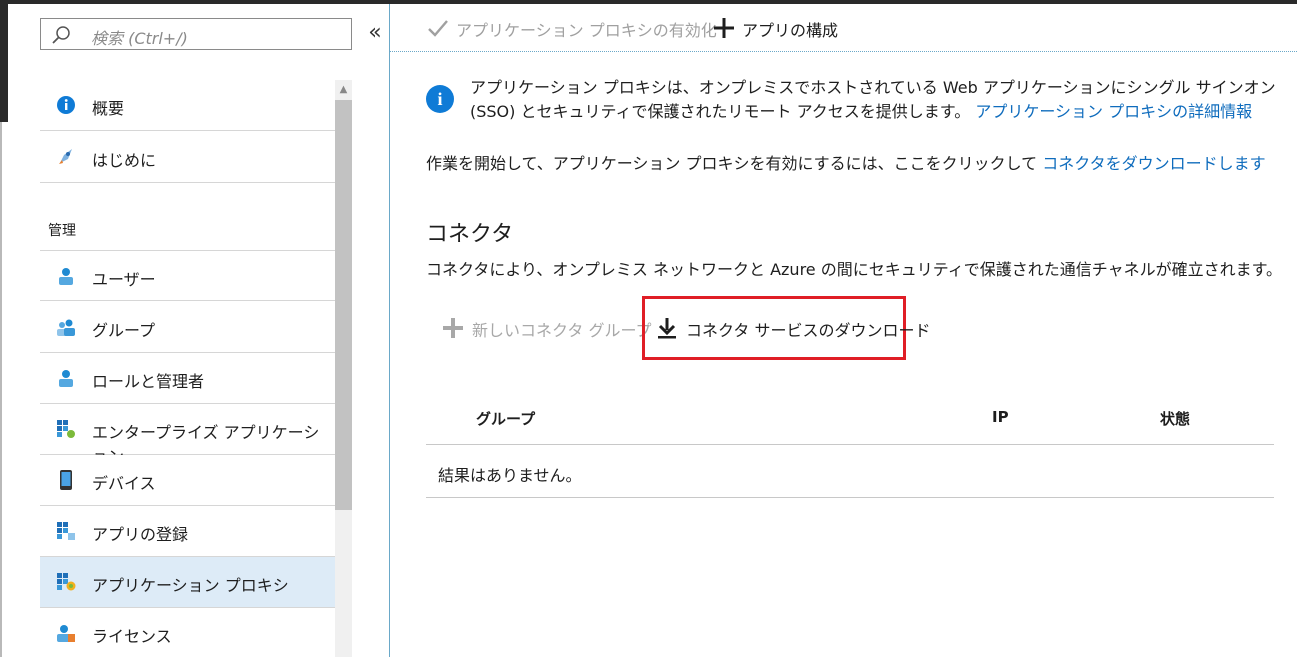 This screenshot has height=657, width=1297. I want to click on proxy-details-link: アプリケーション プロキシの詳細情報, so click(1113, 111).